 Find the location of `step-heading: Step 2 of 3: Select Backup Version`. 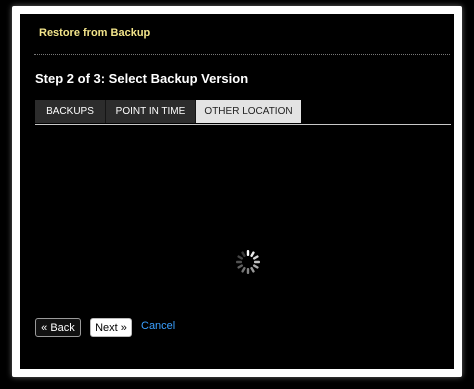

step-heading: Step 2 of 3: Select Backup Version is located at coordinates (142, 78).